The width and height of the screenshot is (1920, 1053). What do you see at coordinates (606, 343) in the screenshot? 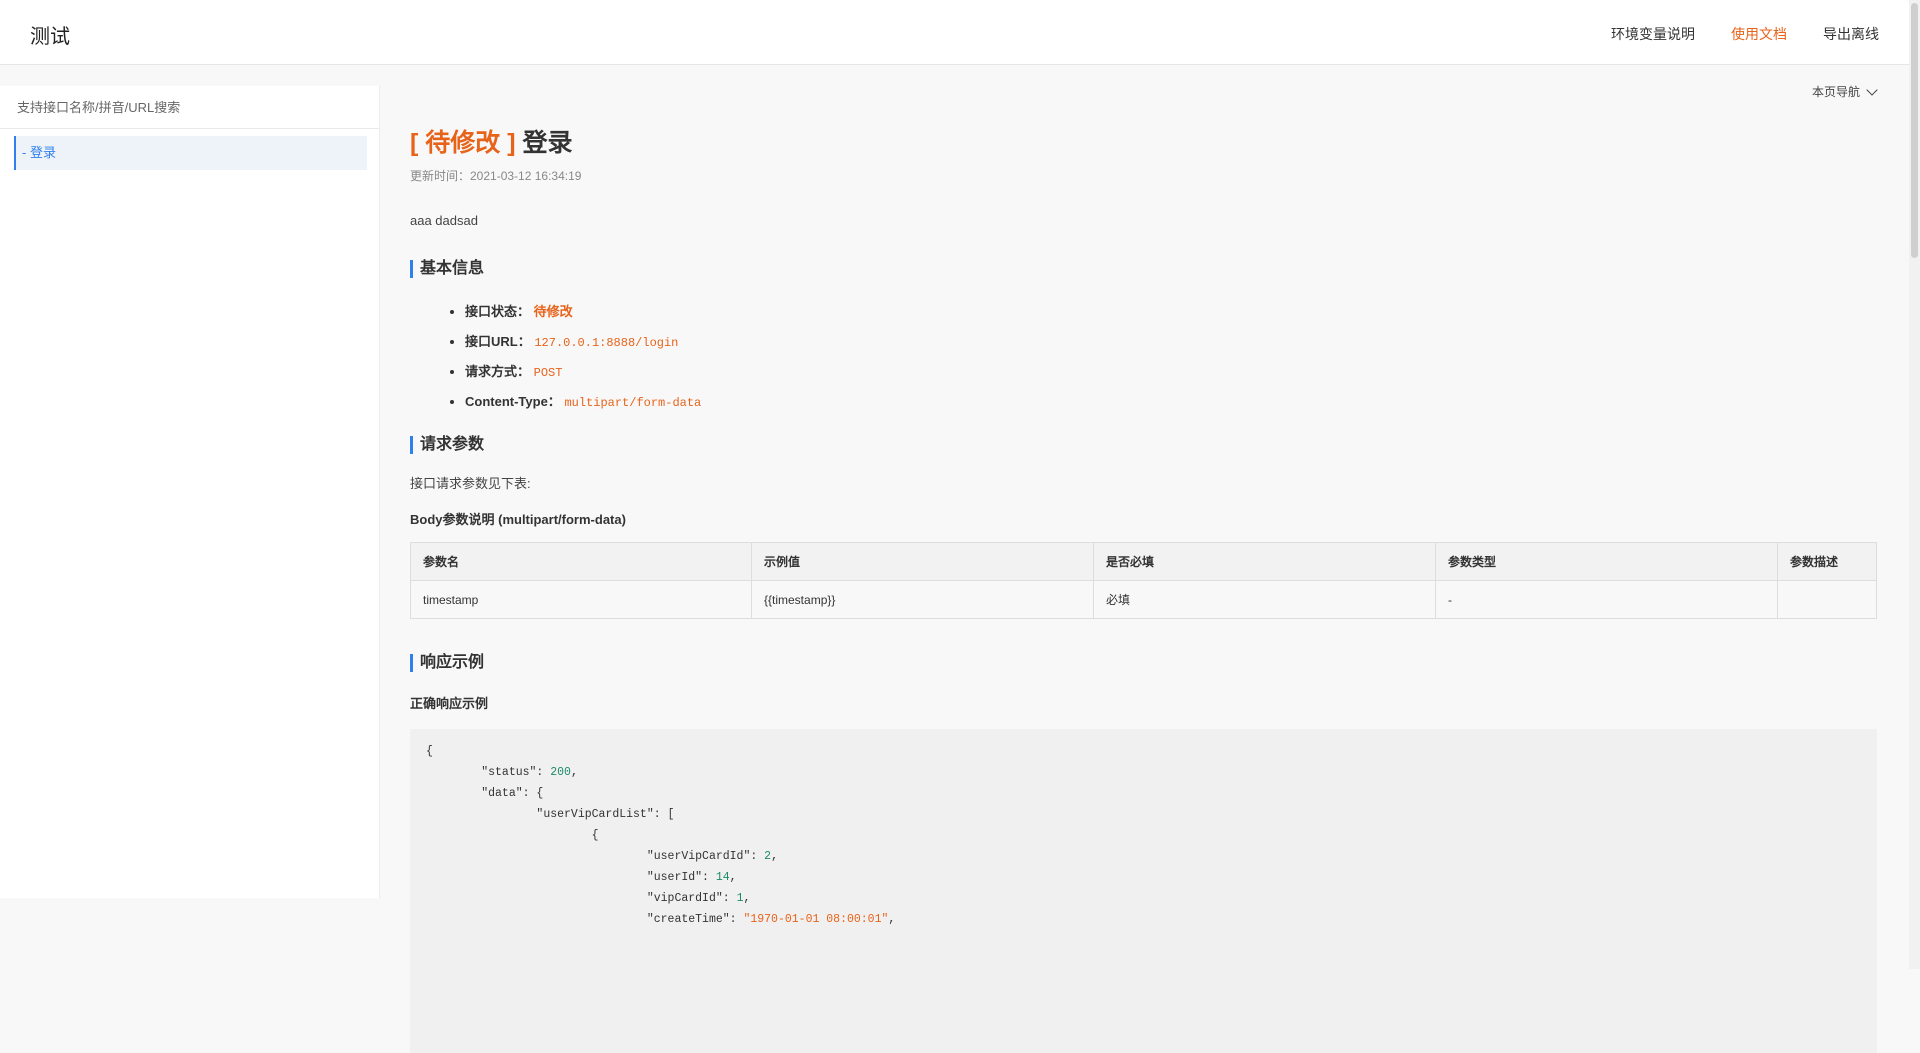
I see `info-value: 127.0.0.1:8888/login` at bounding box center [606, 343].